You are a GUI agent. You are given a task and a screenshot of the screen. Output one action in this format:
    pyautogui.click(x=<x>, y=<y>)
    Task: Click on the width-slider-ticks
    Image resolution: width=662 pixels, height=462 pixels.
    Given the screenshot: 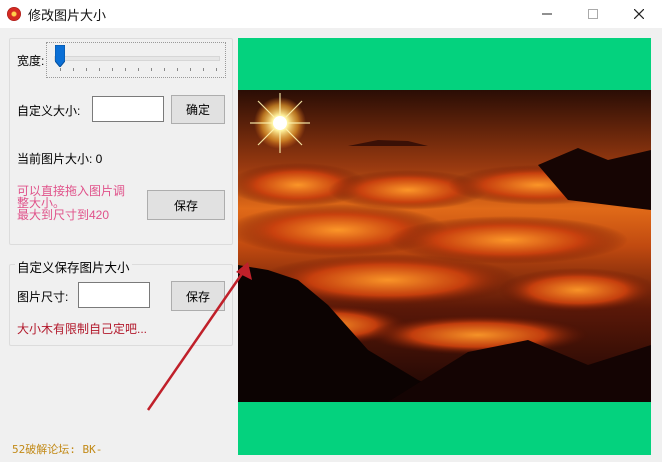 What is the action you would take?
    pyautogui.click(x=139, y=70)
    